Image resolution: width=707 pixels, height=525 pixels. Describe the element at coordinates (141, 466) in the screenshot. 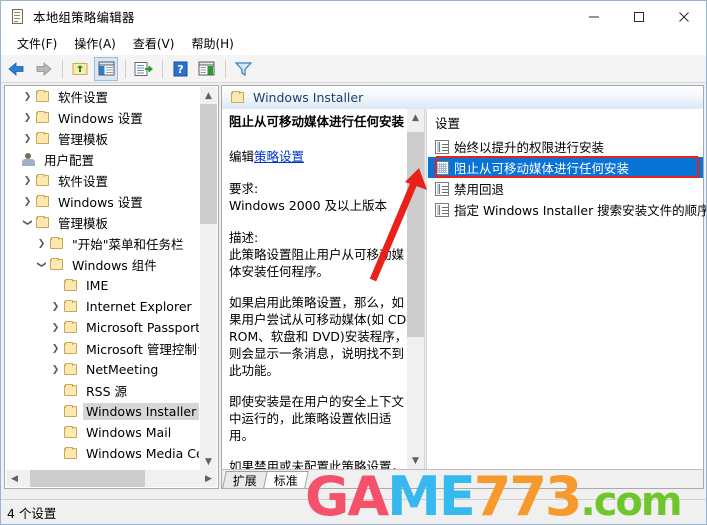

I see `tree-item-label: Windows Media Pla` at that location.